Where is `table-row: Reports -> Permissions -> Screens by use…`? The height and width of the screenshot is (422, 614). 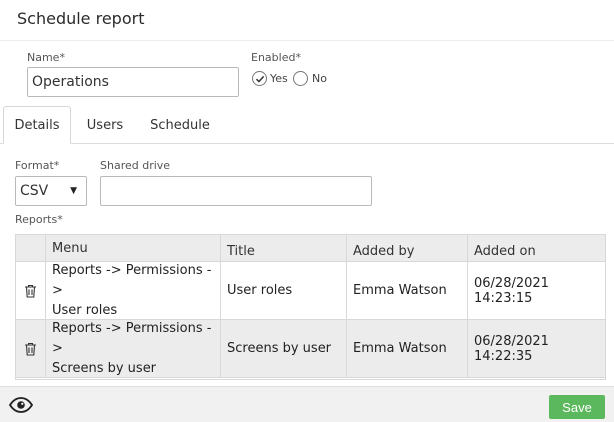 table-row: Reports -> Permissions -> Screens by use… is located at coordinates (310, 349).